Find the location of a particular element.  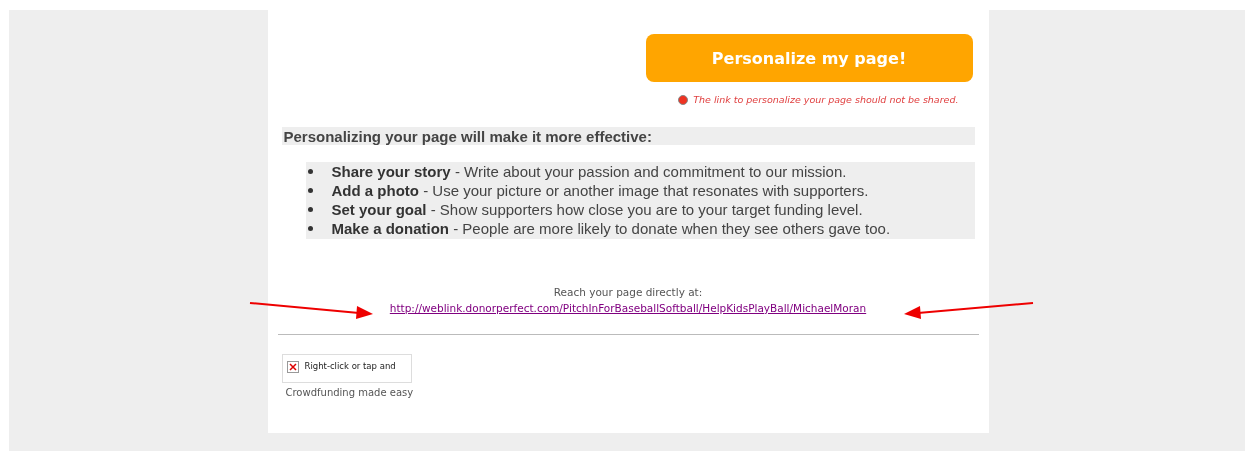

tips-heading: Personalizing your page will make it more effective: is located at coordinates (628, 136).